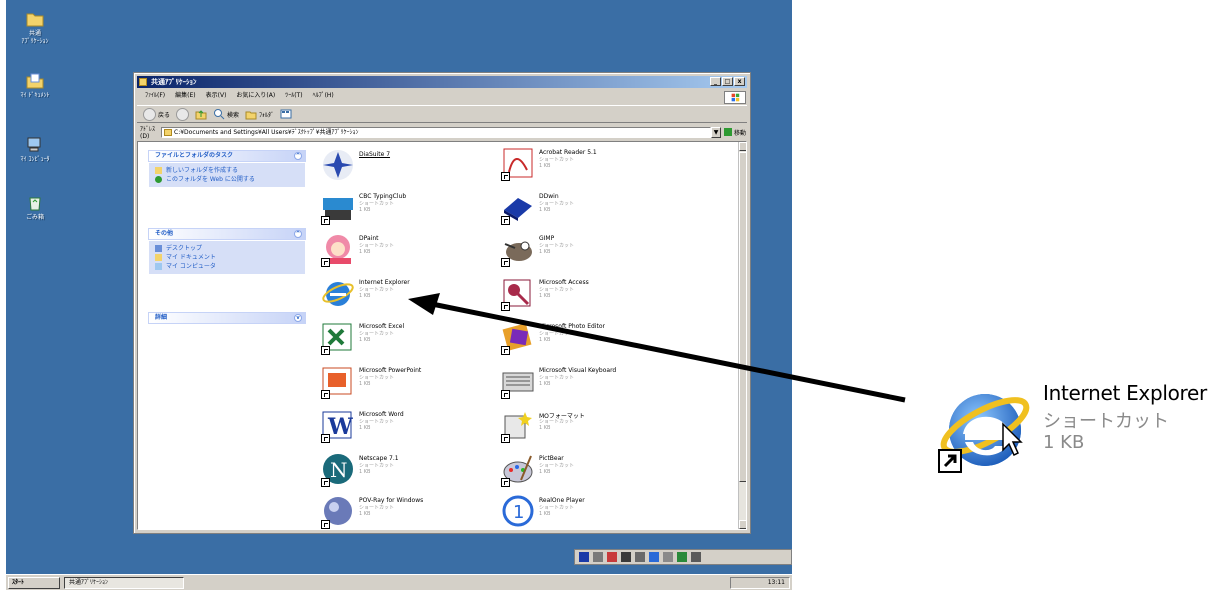 The image size is (1223, 590). What do you see at coordinates (227, 179) in the screenshot?
I see `task-link-publish-web: このフォルダを Web に公開する` at bounding box center [227, 179].